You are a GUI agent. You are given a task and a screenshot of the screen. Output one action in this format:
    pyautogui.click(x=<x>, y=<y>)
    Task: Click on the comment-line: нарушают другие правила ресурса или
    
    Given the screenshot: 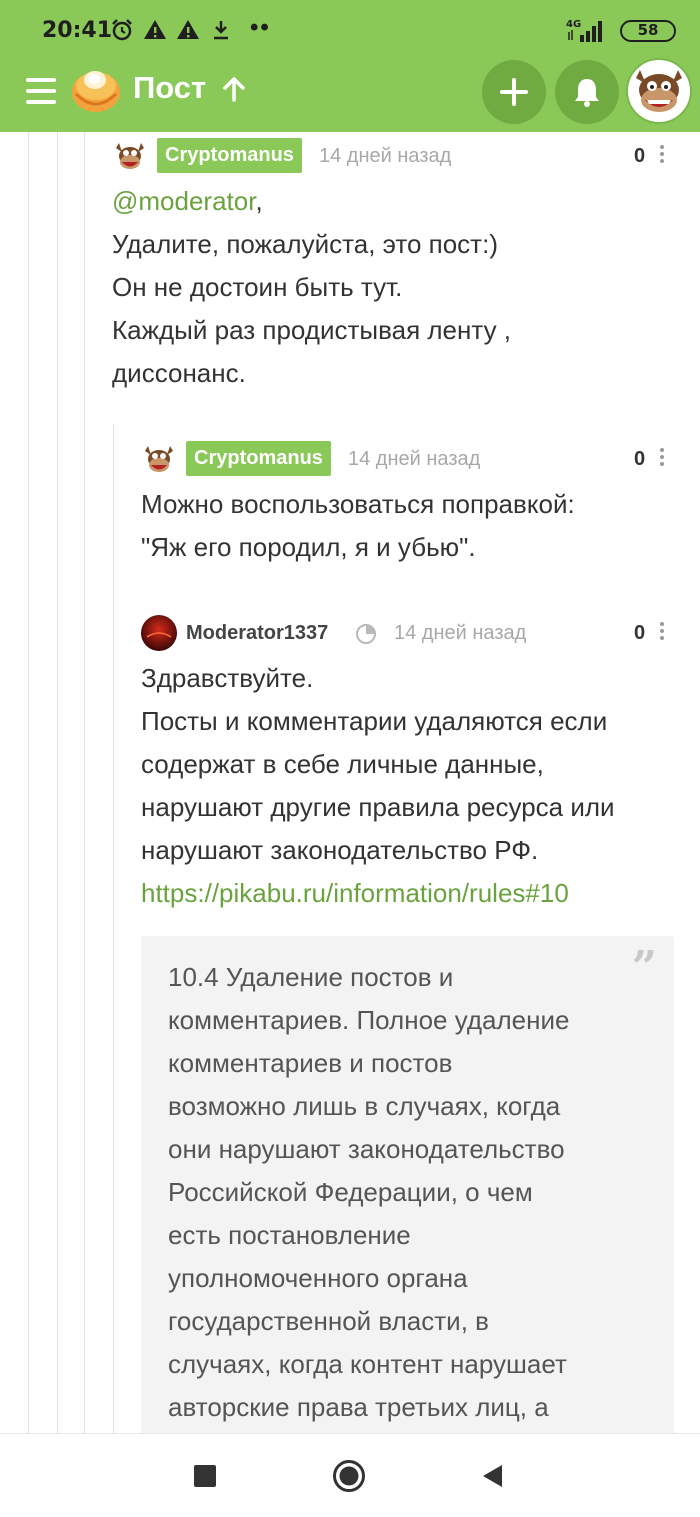 What is the action you would take?
    pyautogui.click(x=378, y=807)
    